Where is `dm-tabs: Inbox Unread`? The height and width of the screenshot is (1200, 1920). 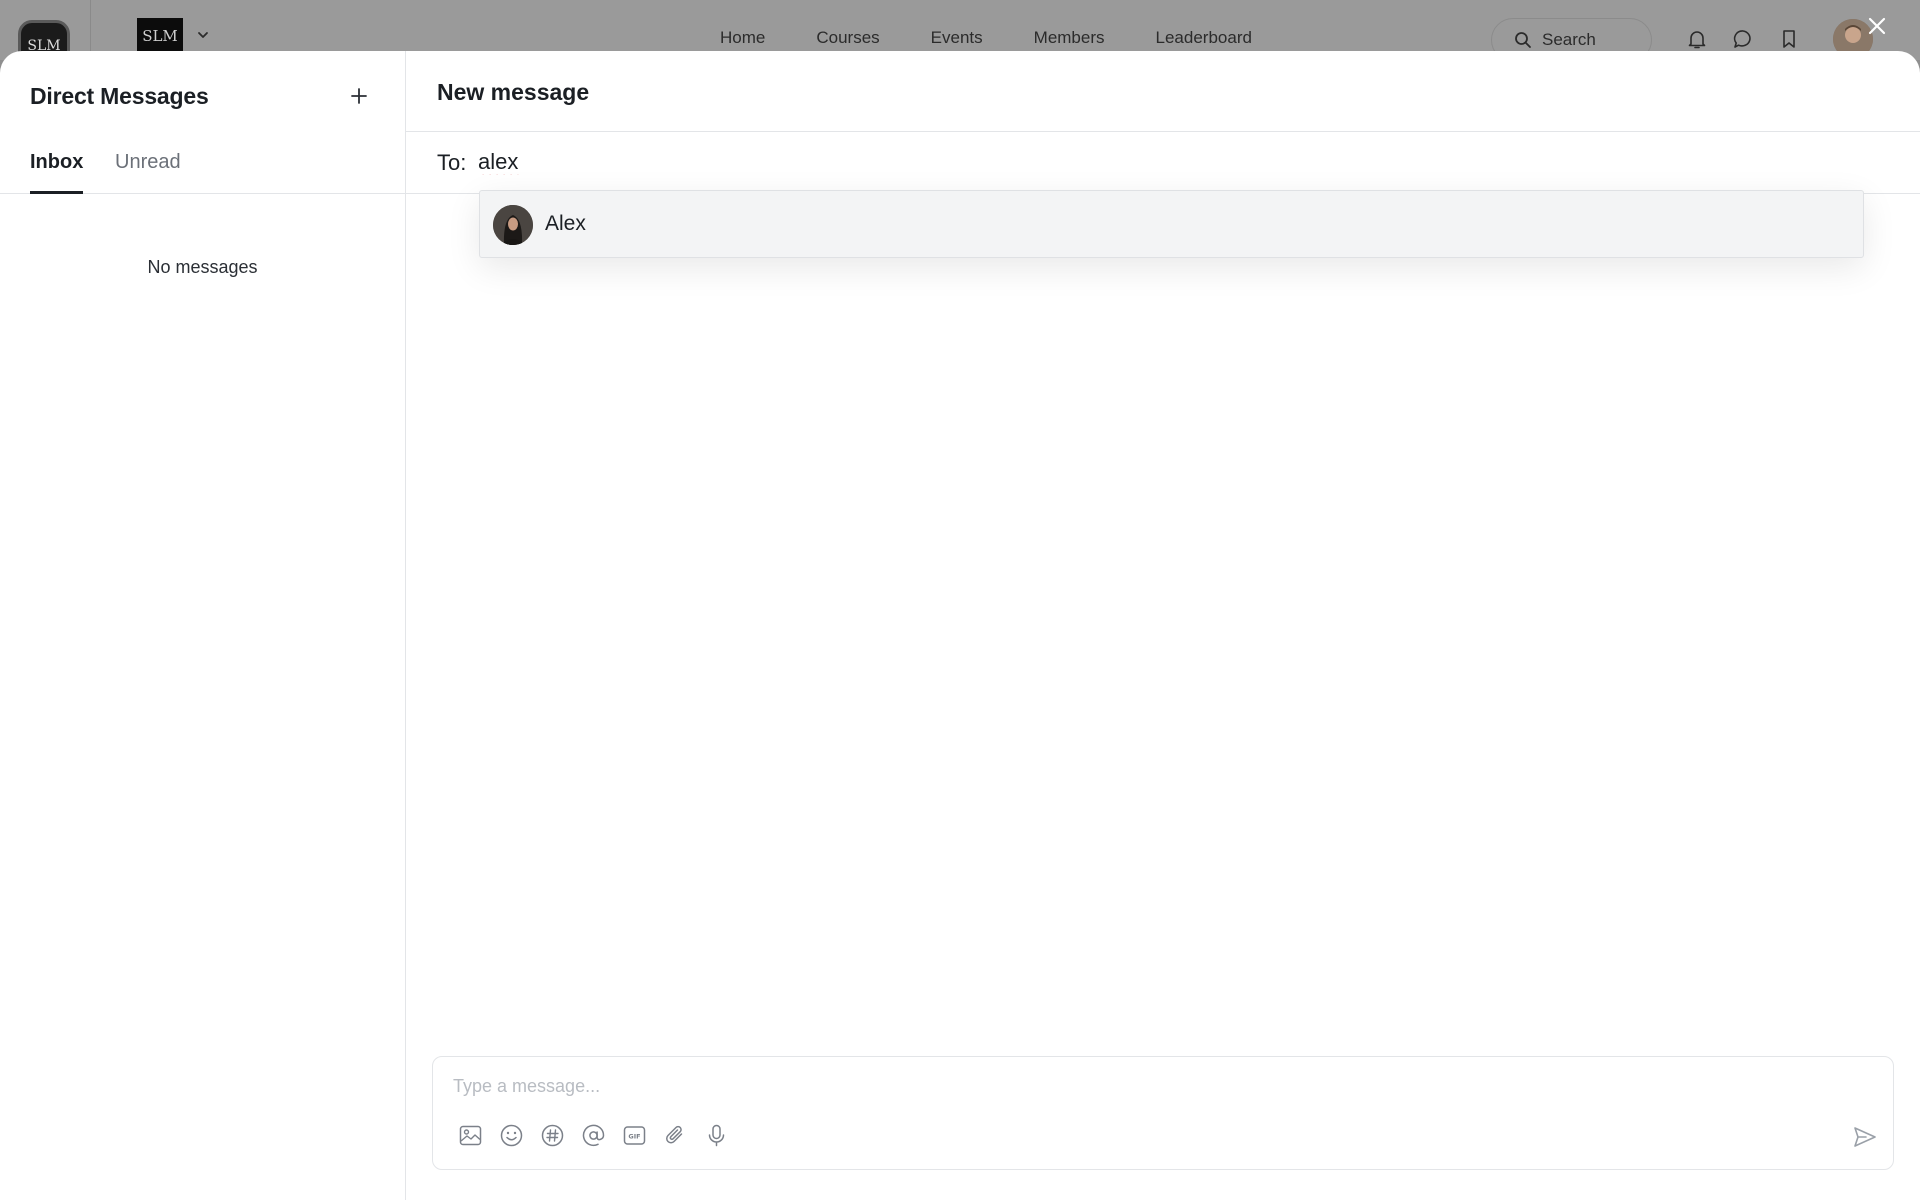 dm-tabs: Inbox Unread is located at coordinates (202, 172).